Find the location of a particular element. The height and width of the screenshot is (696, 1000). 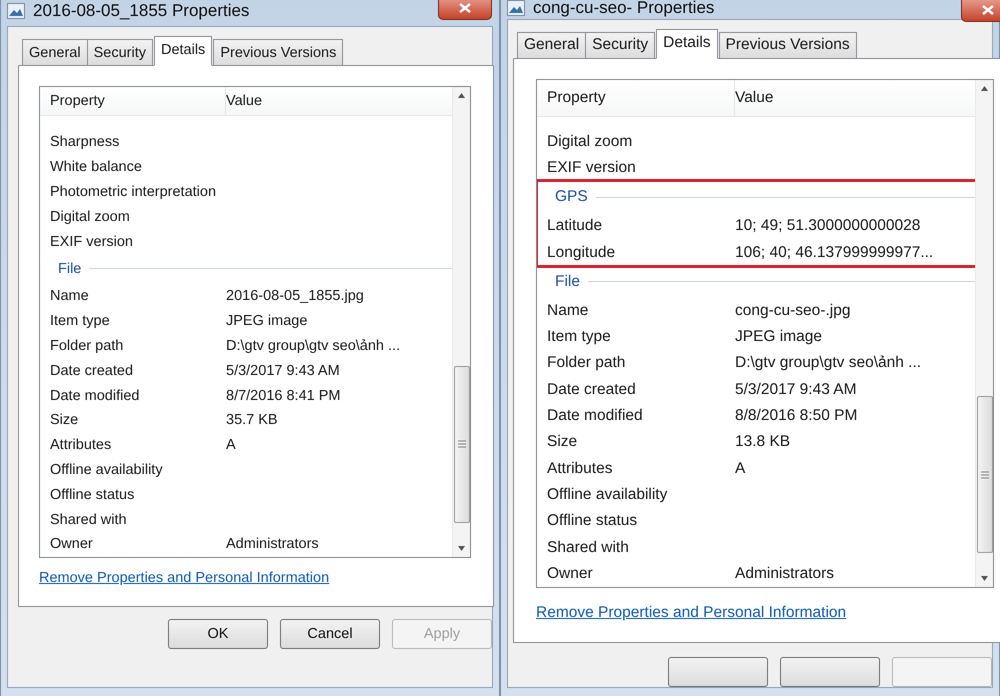

window-title: cong-cu-seo- Properties is located at coordinates (623, 9).